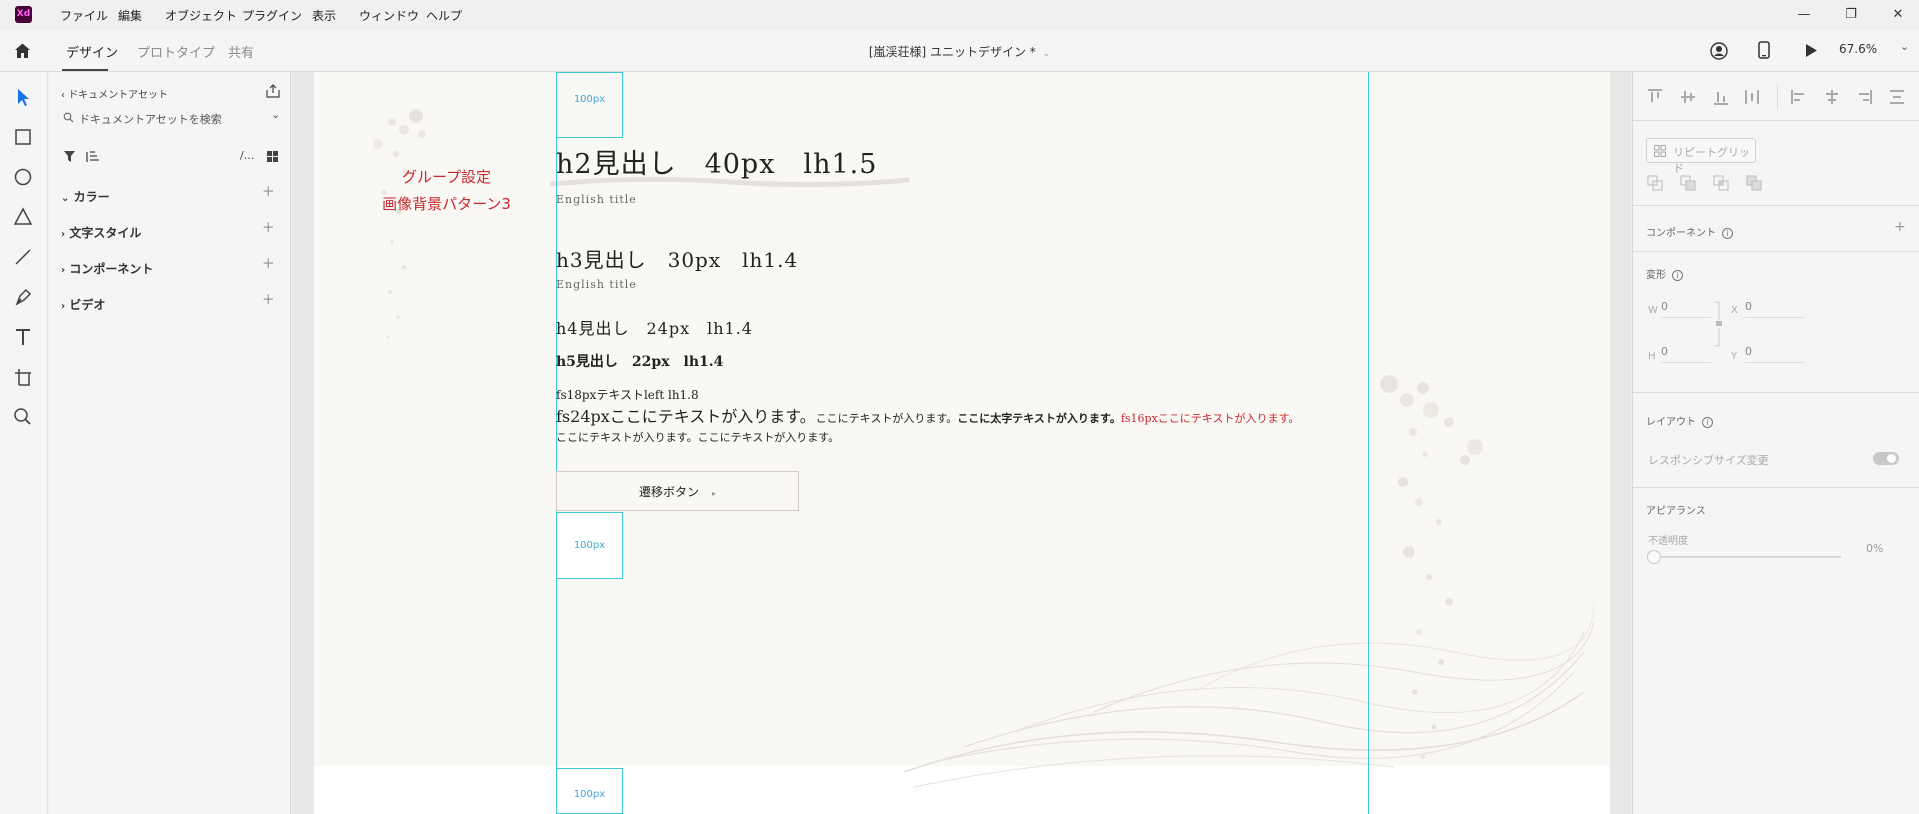  I want to click on assets-search-field: ドキュメントアセットを検索 ⌄, so click(172, 118).